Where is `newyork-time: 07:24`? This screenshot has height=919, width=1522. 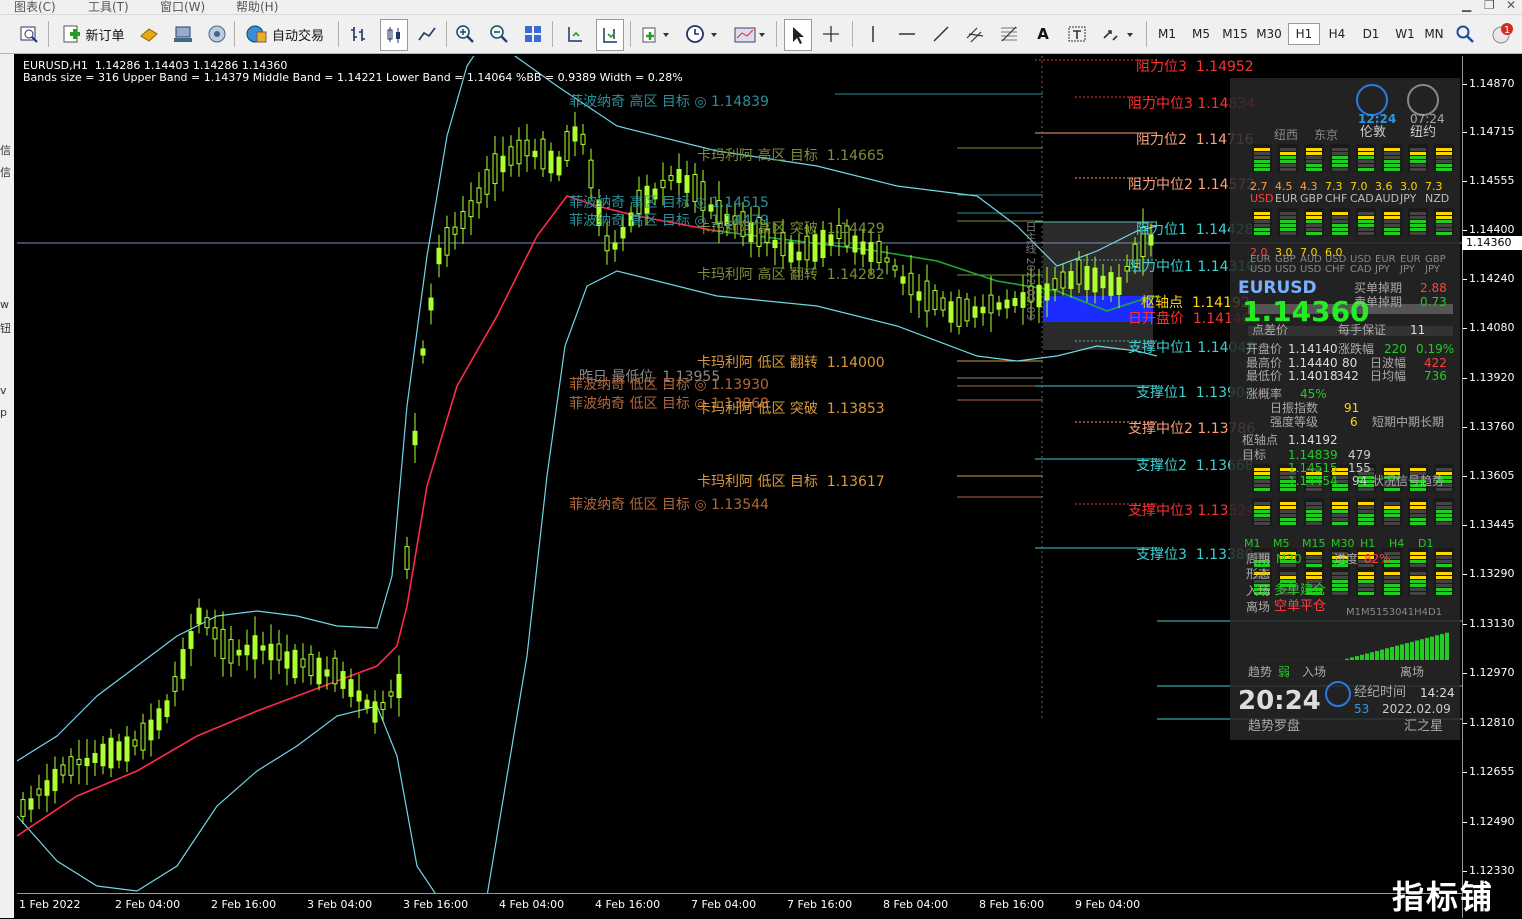 newyork-time: 07:24 is located at coordinates (1427, 119).